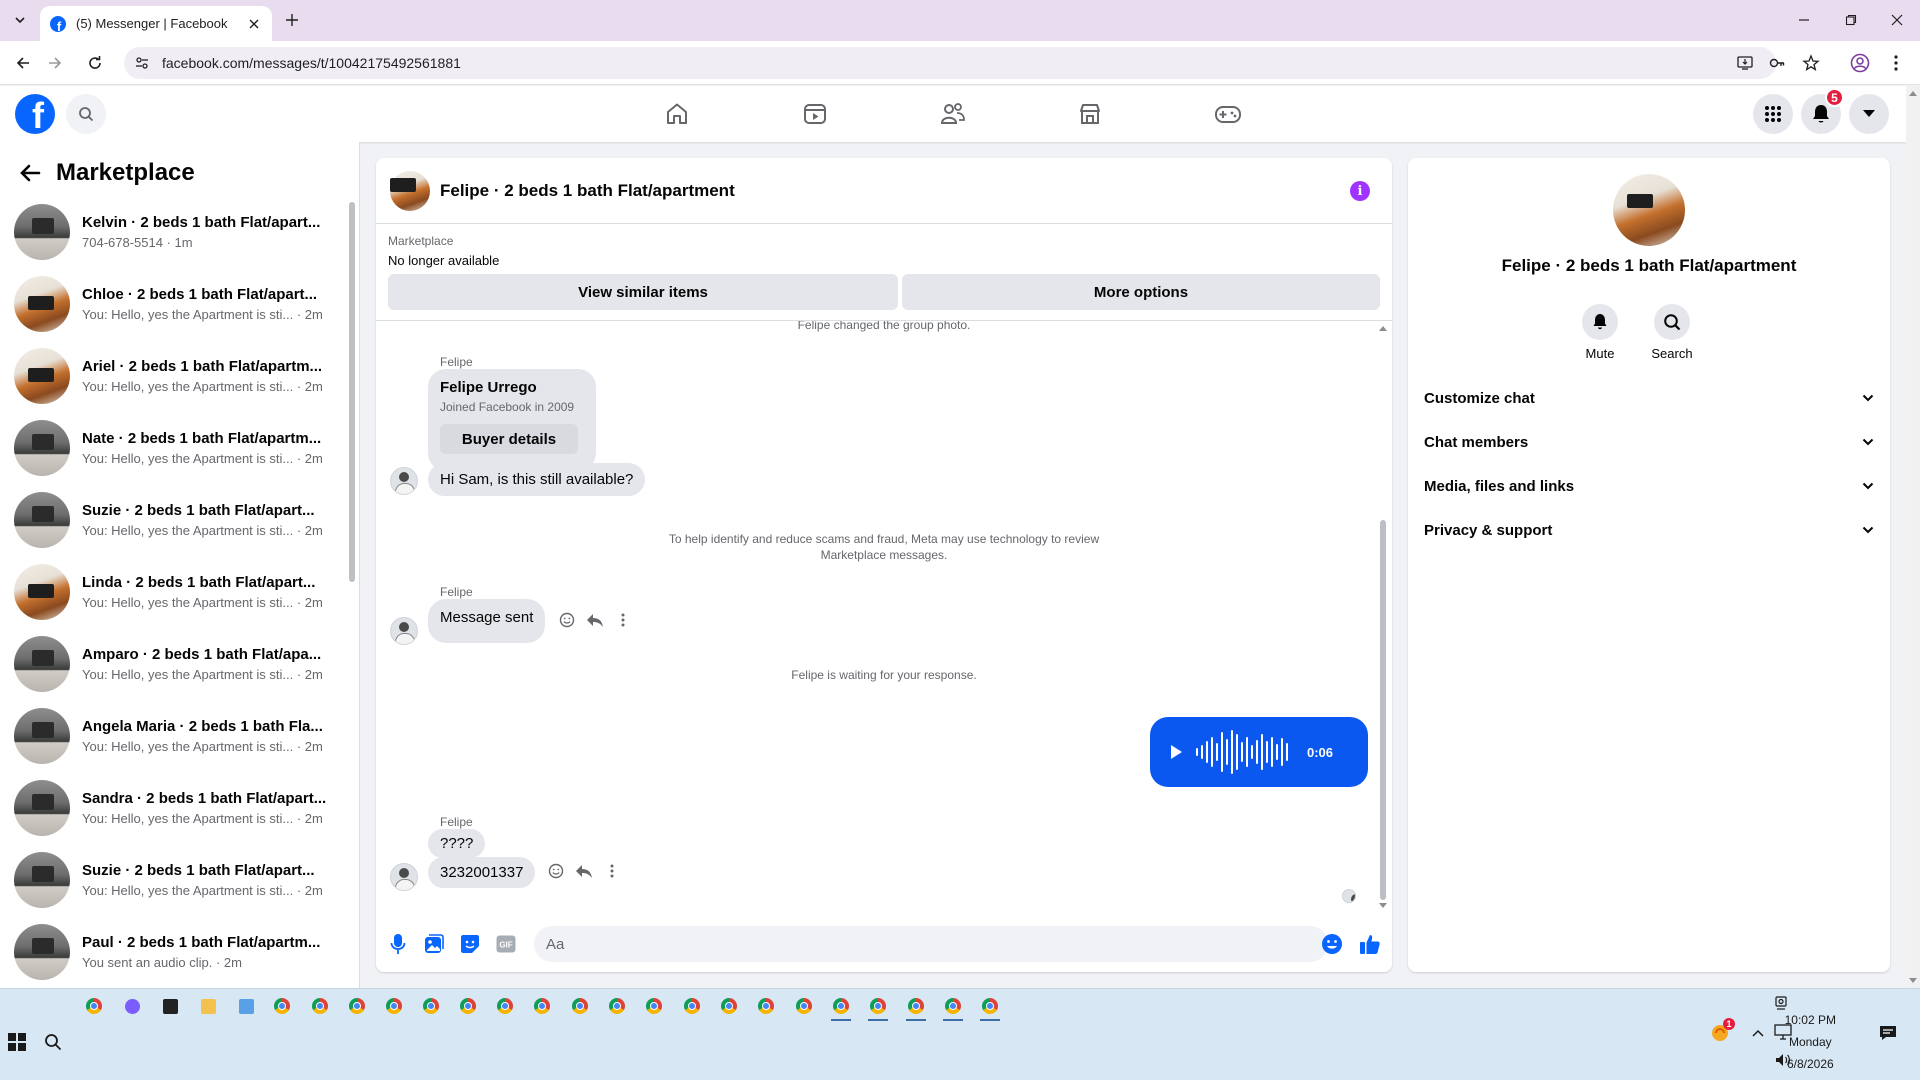 Image resolution: width=1920 pixels, height=1080 pixels. I want to click on tab-search-dropdown-icon, so click(20, 20).